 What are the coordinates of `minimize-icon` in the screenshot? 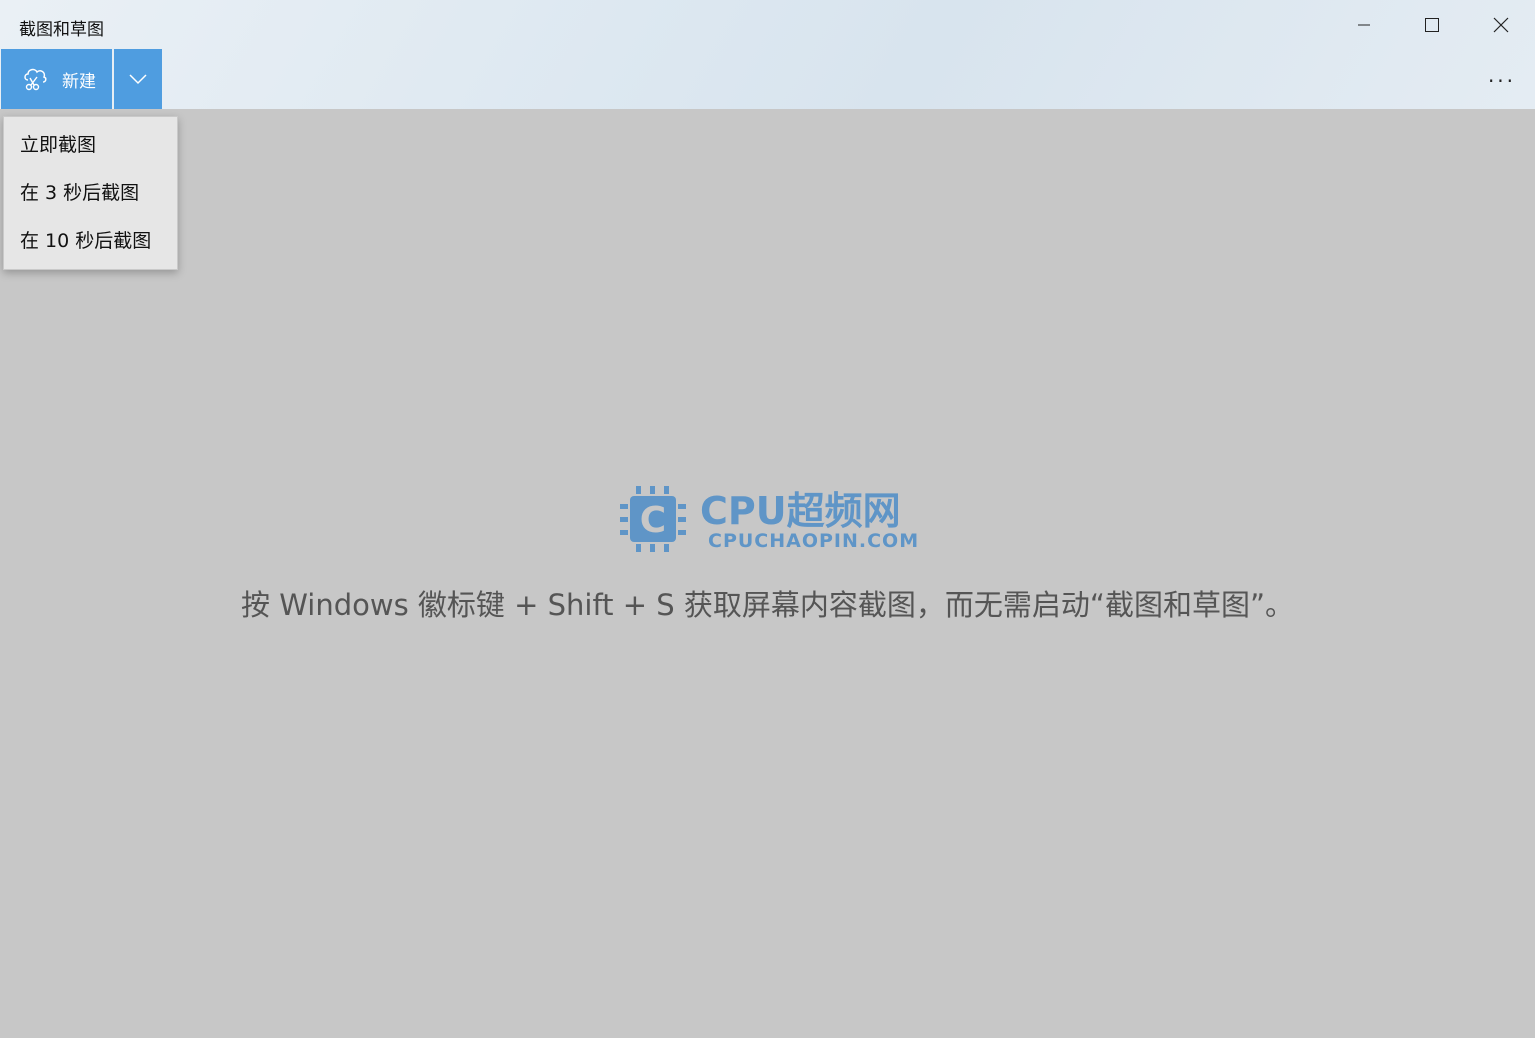 It's located at (1364, 25).